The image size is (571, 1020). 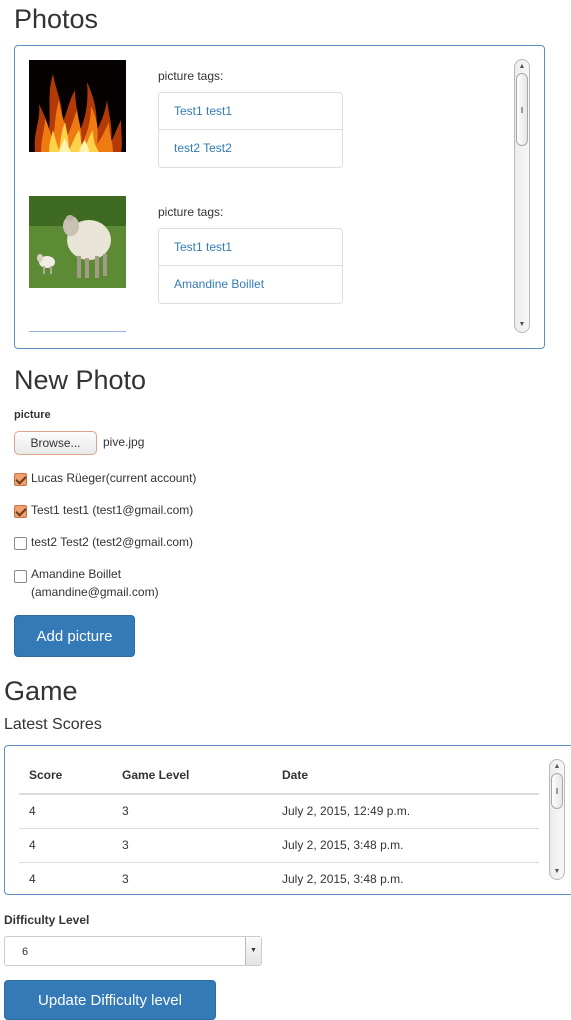 I want to click on chevron-down-icon: ▼, so click(x=253, y=951).